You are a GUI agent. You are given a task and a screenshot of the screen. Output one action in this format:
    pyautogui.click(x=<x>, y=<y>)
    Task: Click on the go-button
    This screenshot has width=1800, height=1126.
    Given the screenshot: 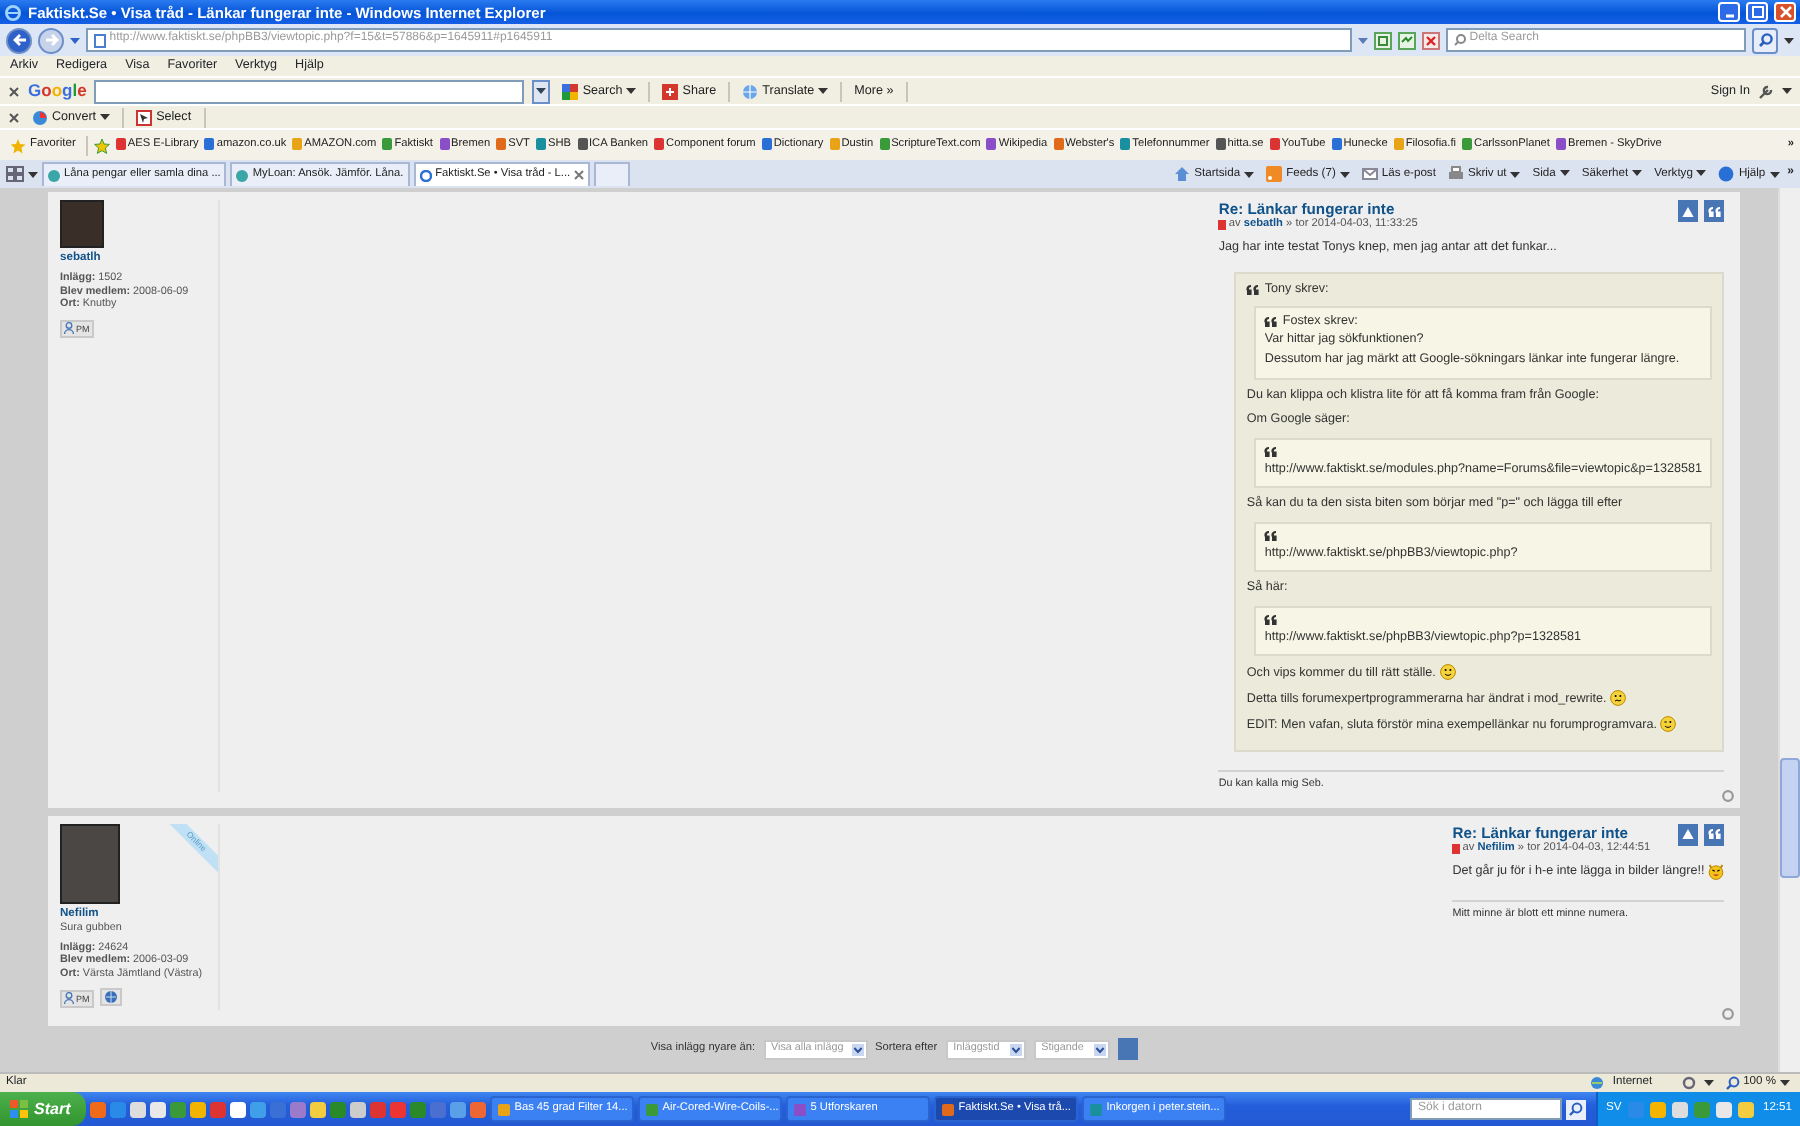 What is the action you would take?
    pyautogui.click(x=1127, y=1049)
    